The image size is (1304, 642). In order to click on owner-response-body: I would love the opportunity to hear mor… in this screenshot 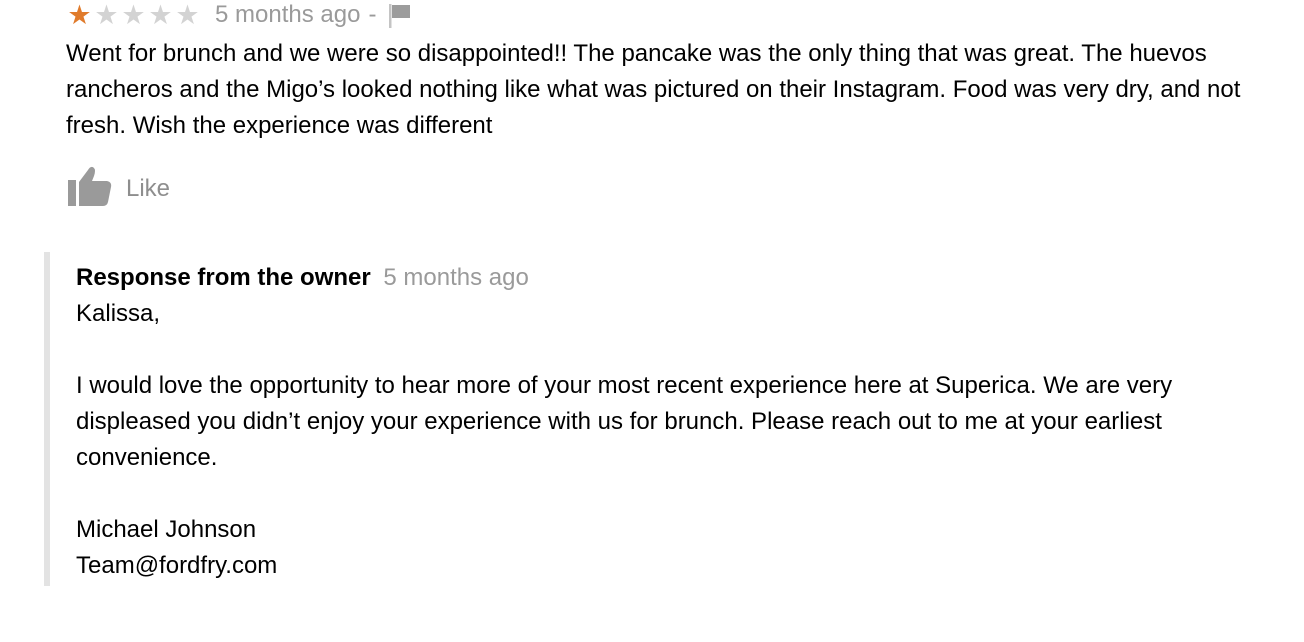, I will do `click(624, 421)`.